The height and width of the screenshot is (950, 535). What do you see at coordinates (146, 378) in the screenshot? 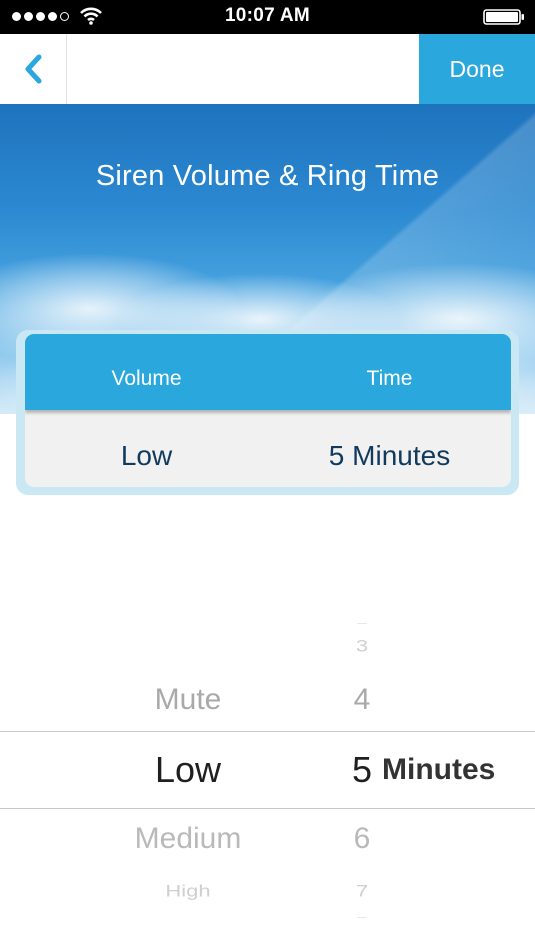
I see `volume-column-header: Volume` at bounding box center [146, 378].